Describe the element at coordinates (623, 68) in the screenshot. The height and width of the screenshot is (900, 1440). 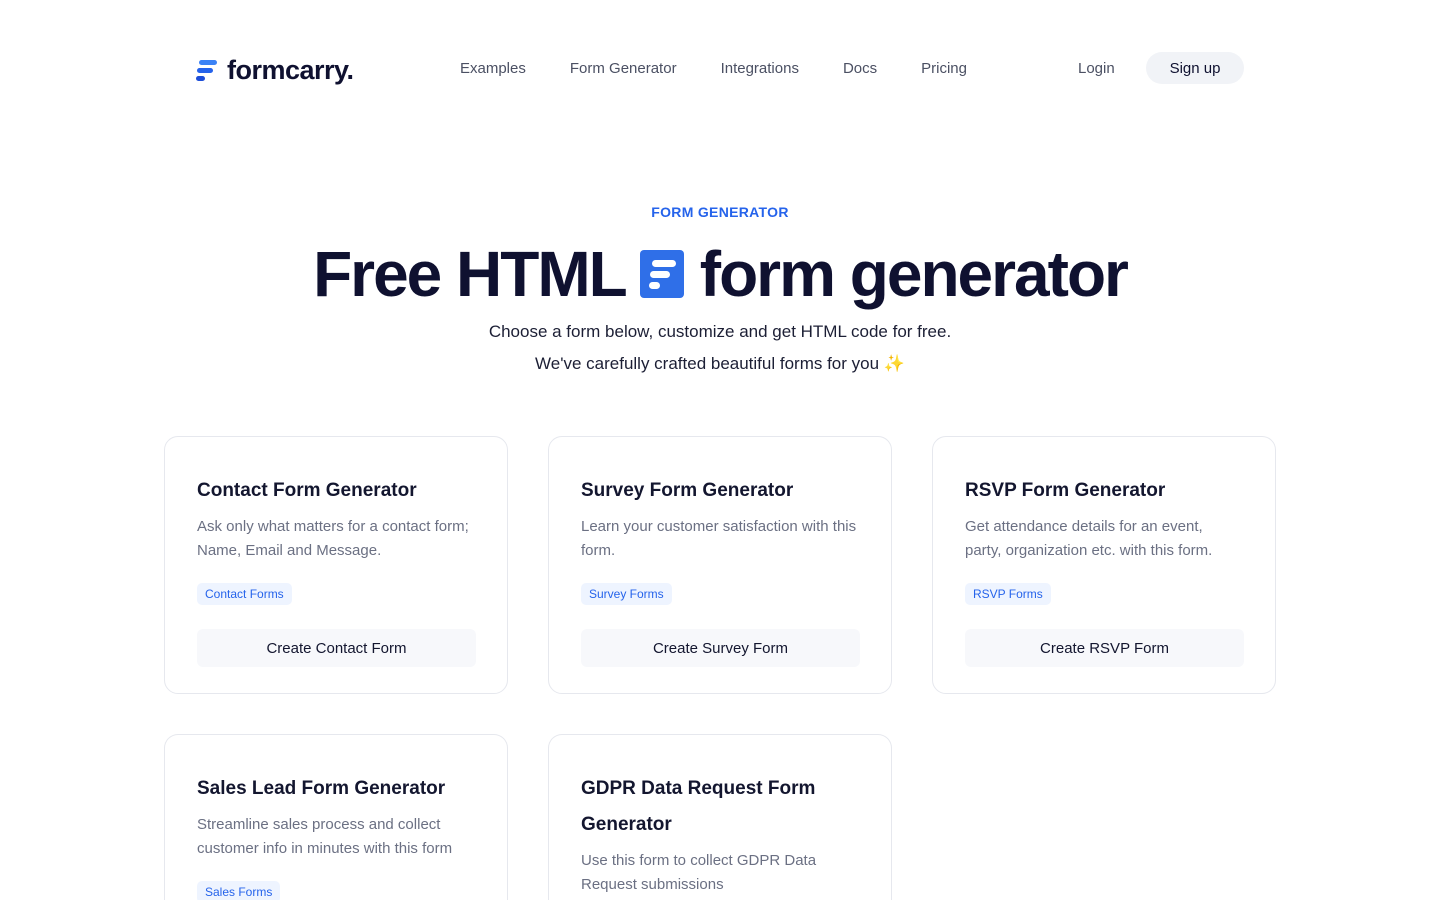
I see `nav-form-generator: Form Generator` at that location.